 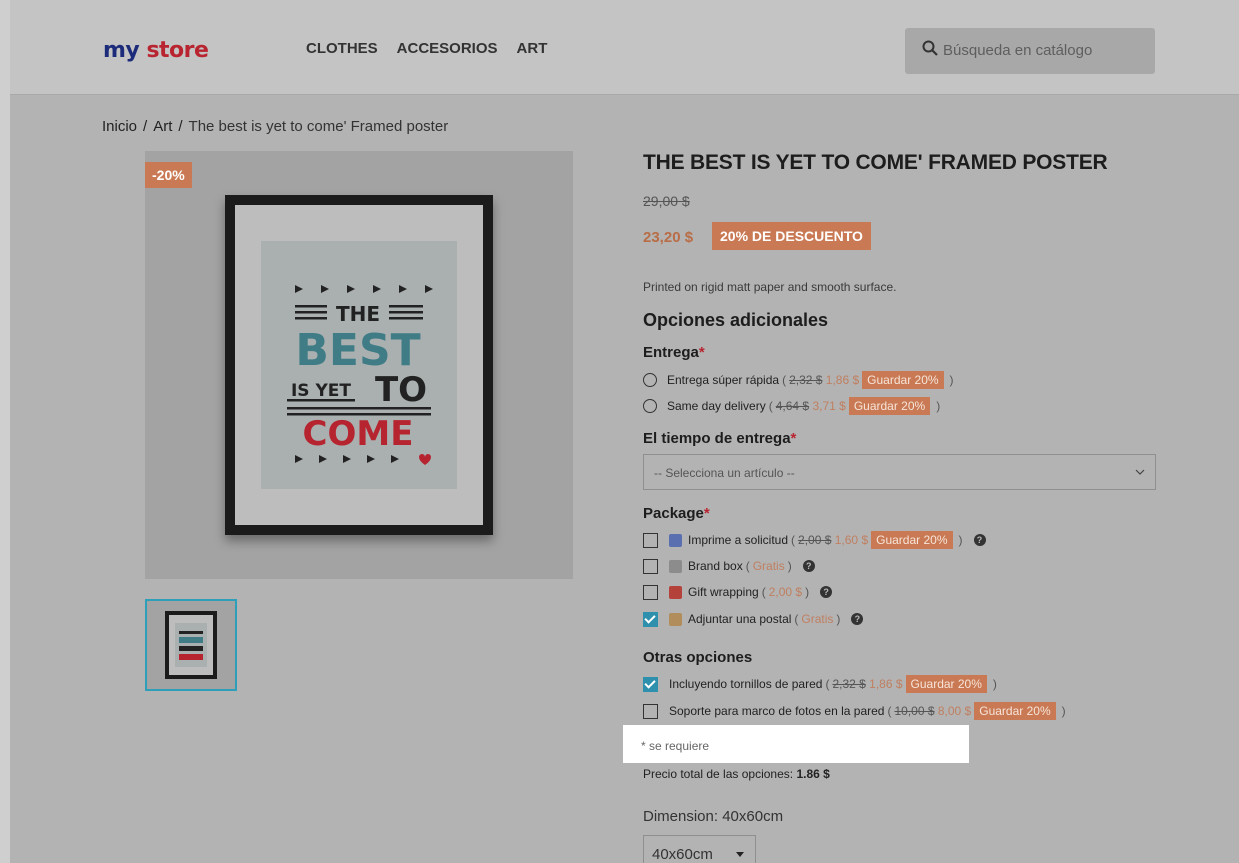 I want to click on discount-label: 20% DE DESCUENTO, so click(x=791, y=236).